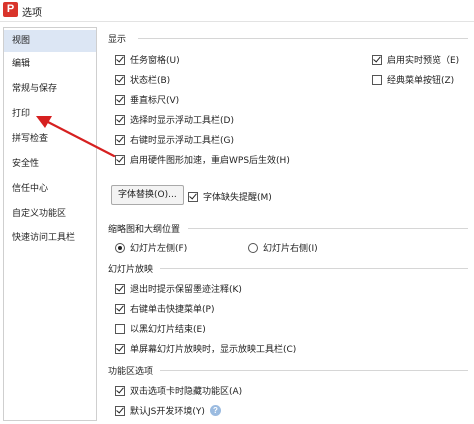 This screenshot has height=424, width=474. What do you see at coordinates (119, 38) in the screenshot?
I see `section-title-display: 显示` at bounding box center [119, 38].